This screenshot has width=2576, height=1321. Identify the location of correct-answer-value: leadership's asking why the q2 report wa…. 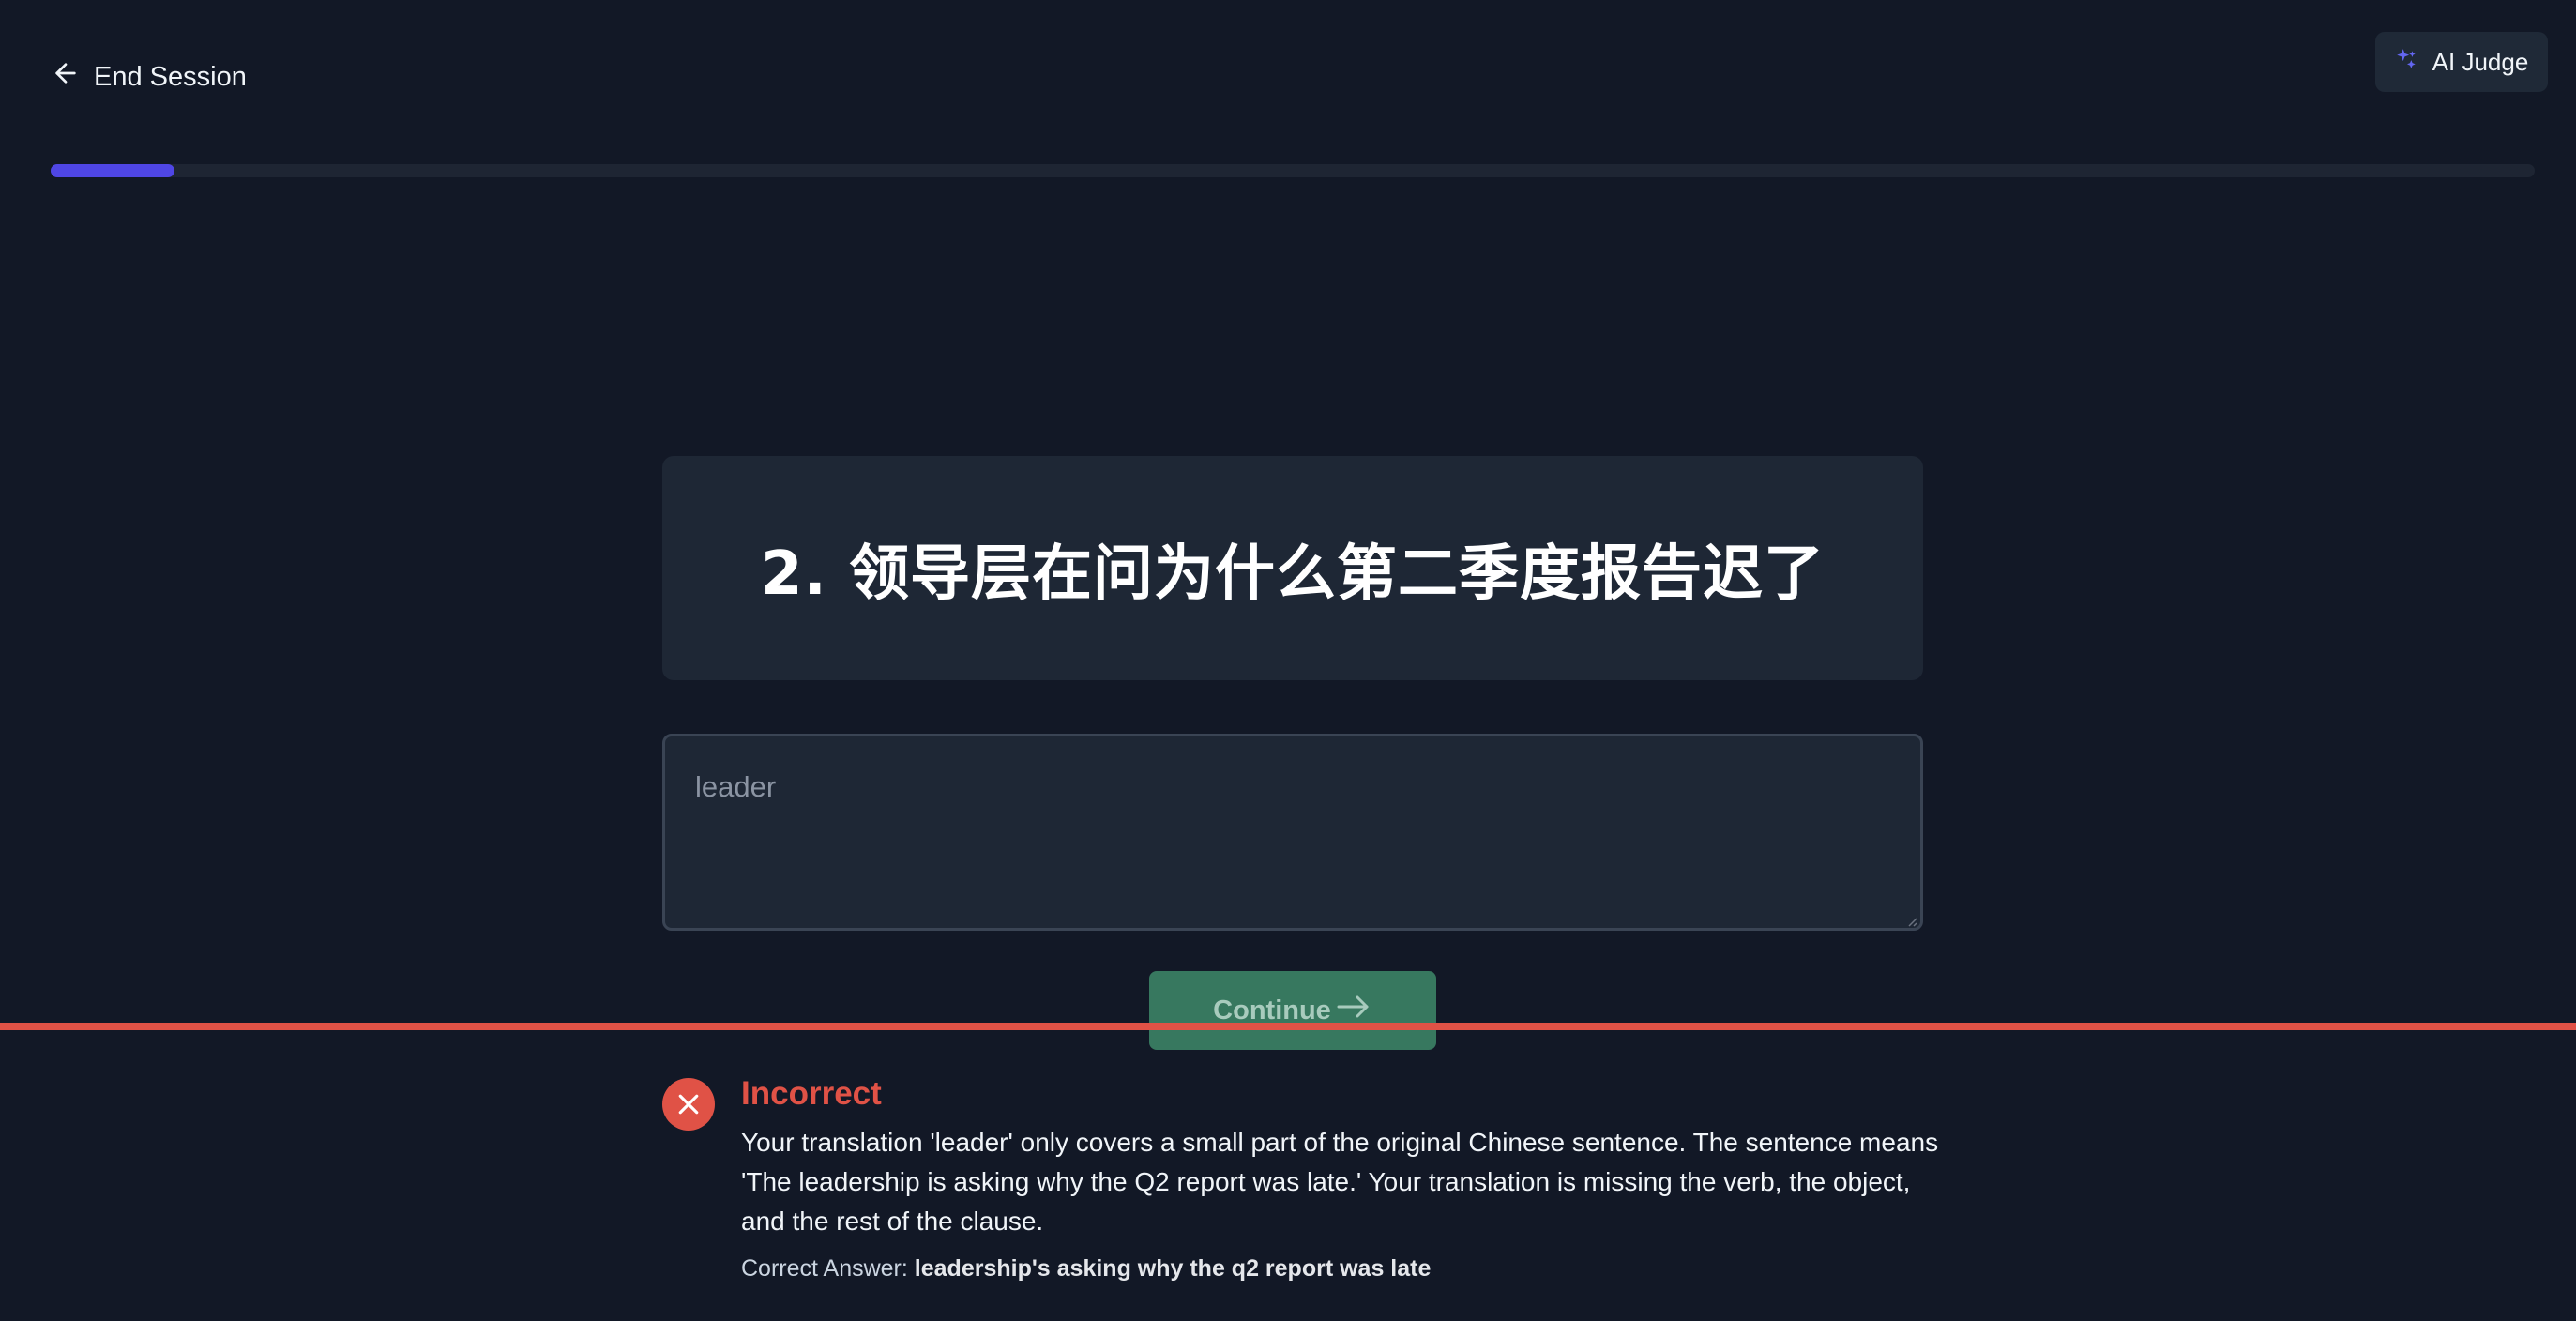
(1173, 1269).